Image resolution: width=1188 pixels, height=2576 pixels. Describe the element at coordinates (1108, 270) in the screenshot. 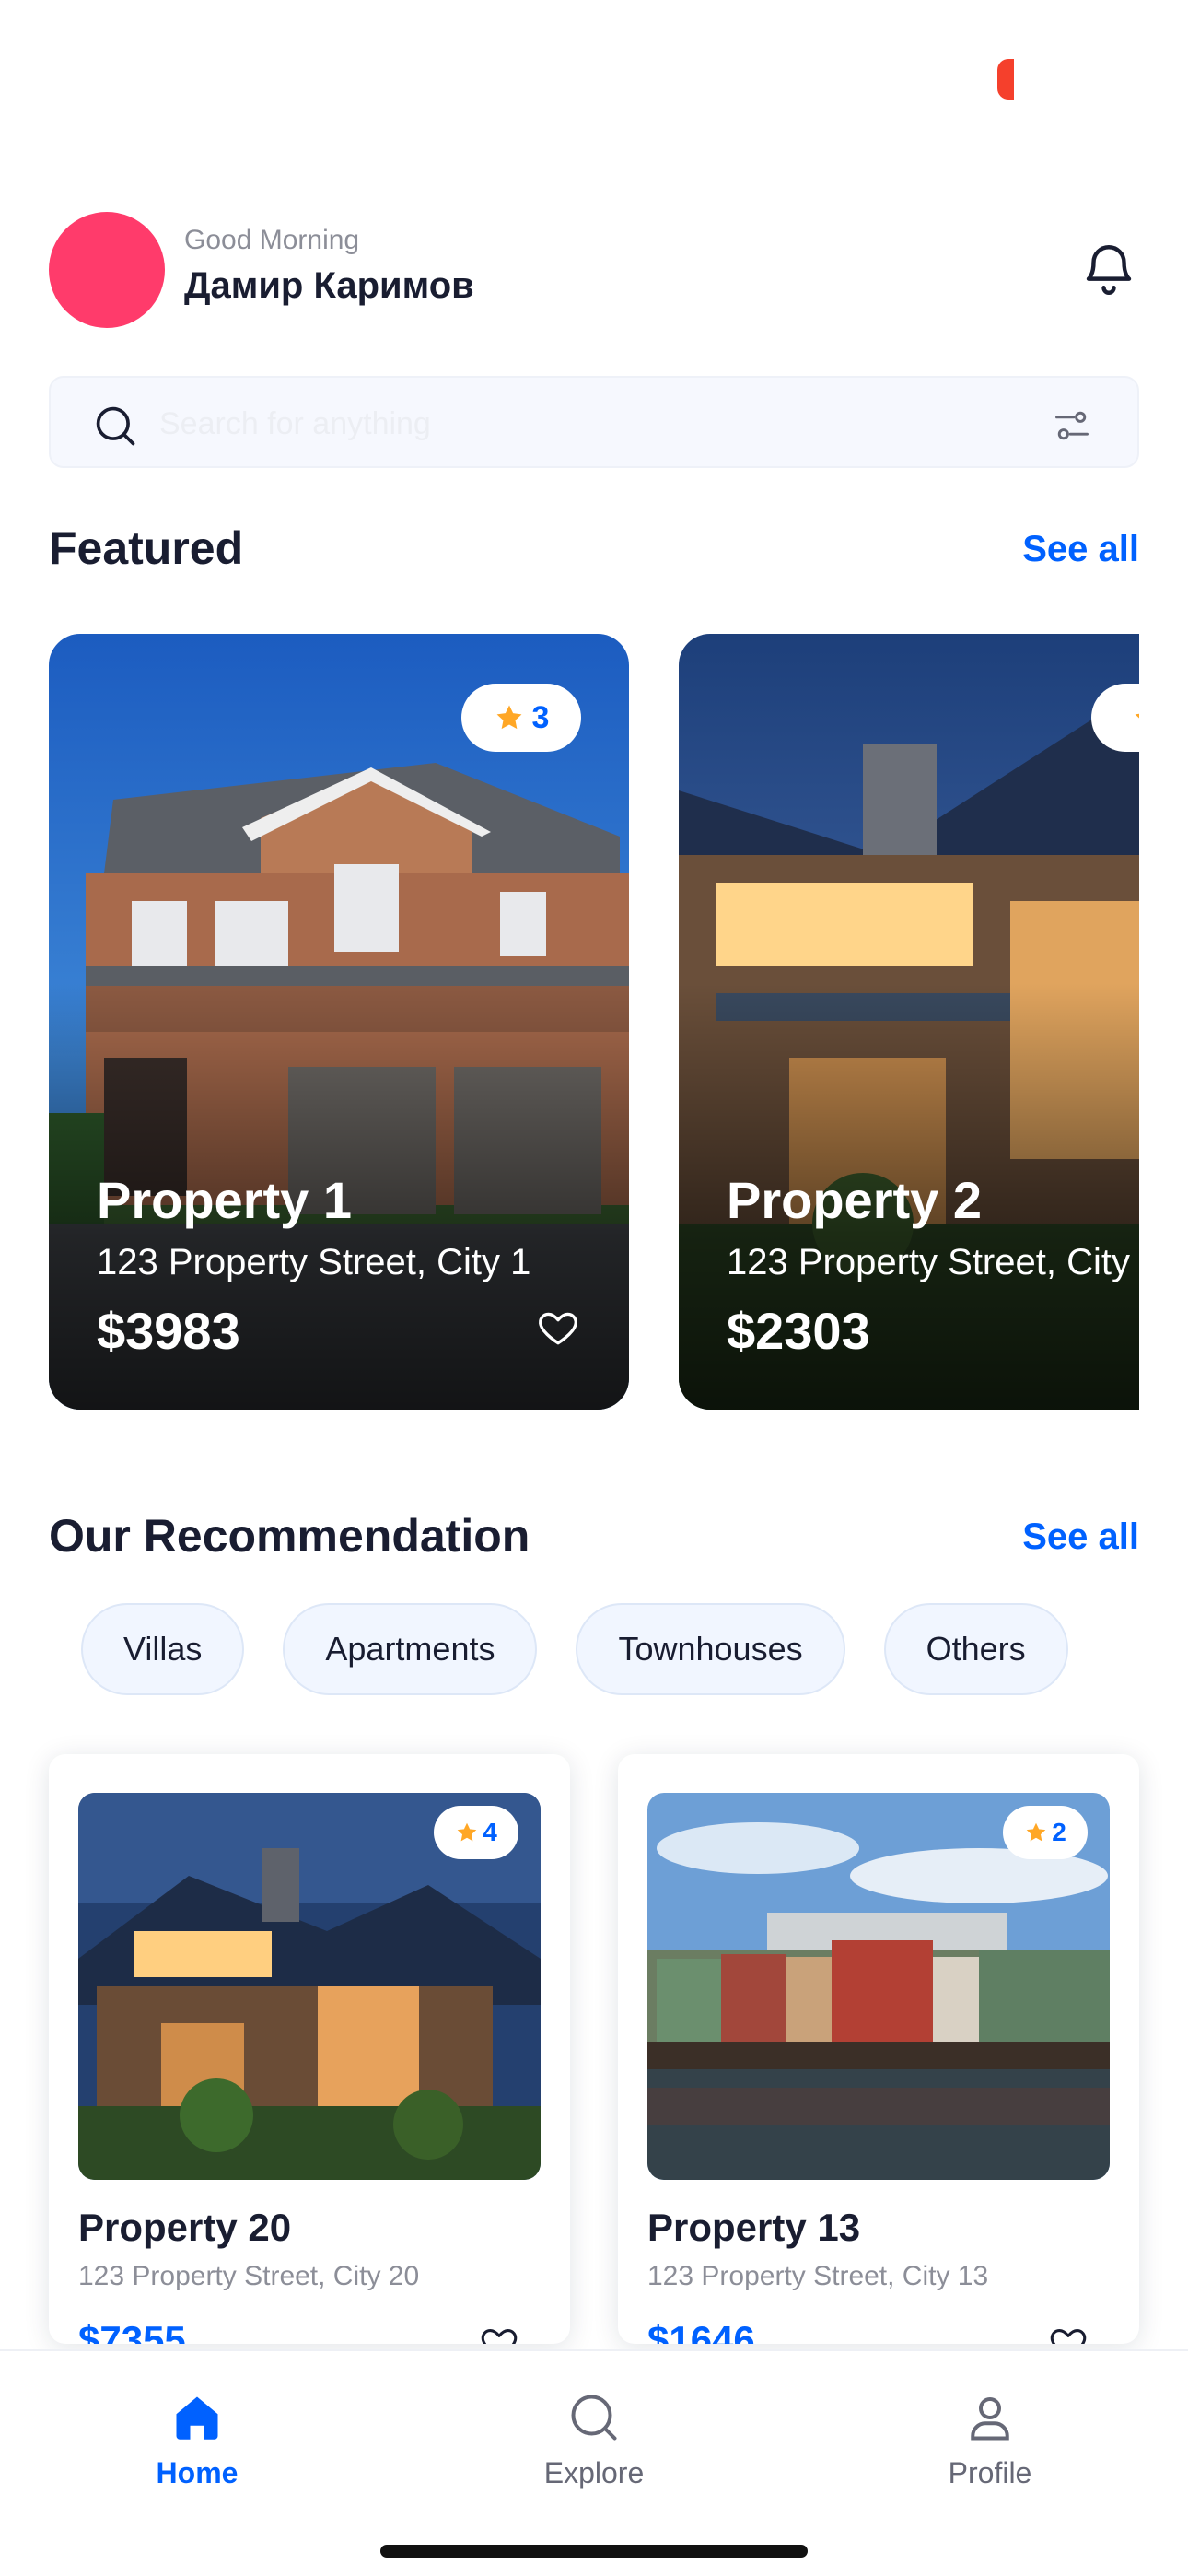

I see `bell-icon` at that location.